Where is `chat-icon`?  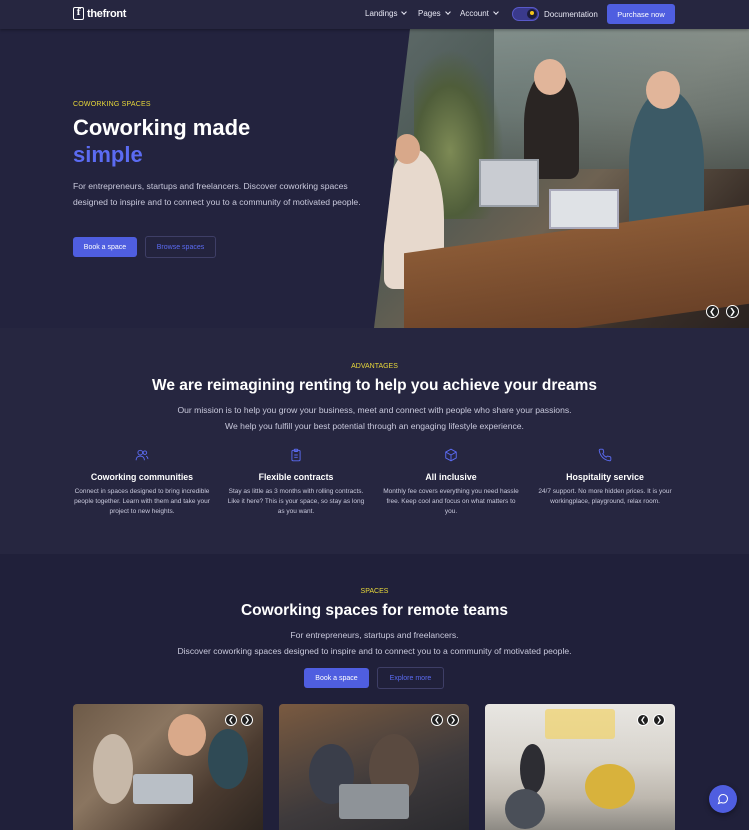
chat-icon is located at coordinates (723, 799).